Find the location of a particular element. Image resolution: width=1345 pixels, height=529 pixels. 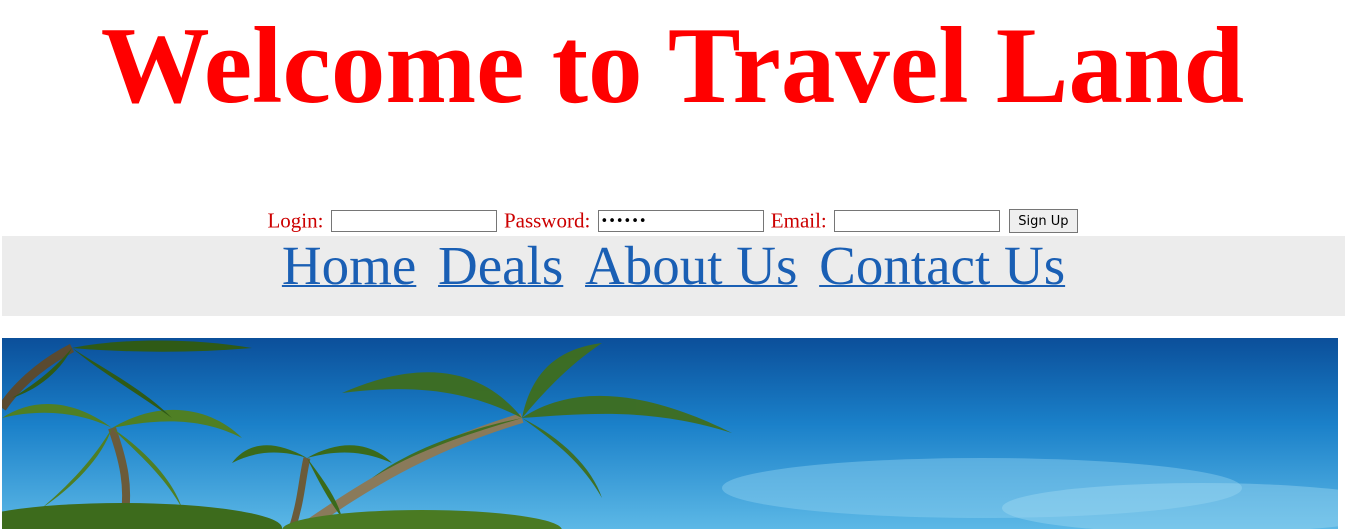

nav-link-contact-us: Contact Us is located at coordinates (942, 265).